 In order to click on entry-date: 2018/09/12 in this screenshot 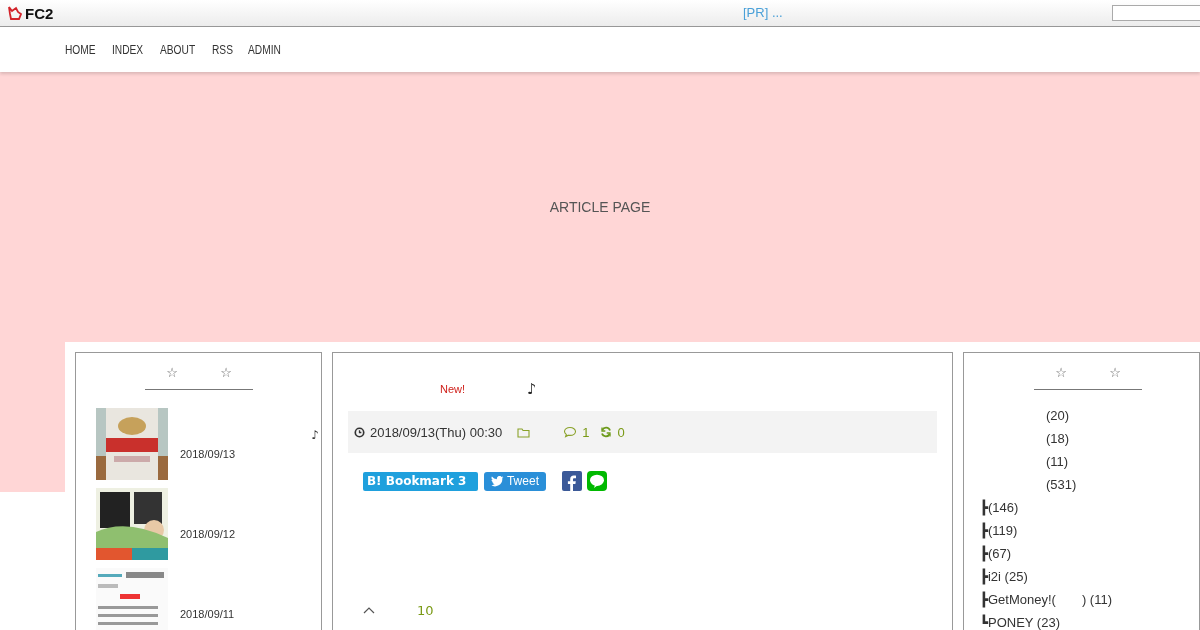, I will do `click(208, 534)`.